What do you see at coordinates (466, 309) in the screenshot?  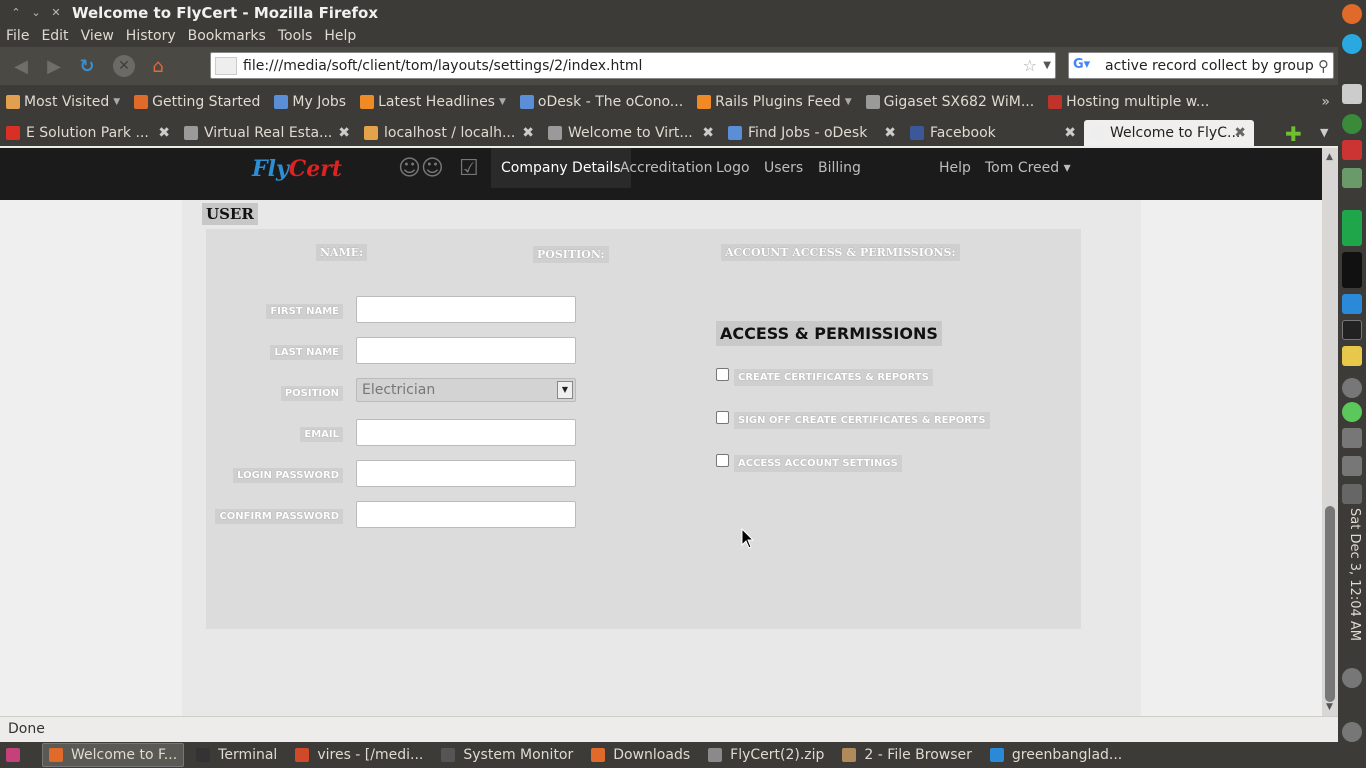 I see `first-name-field` at bounding box center [466, 309].